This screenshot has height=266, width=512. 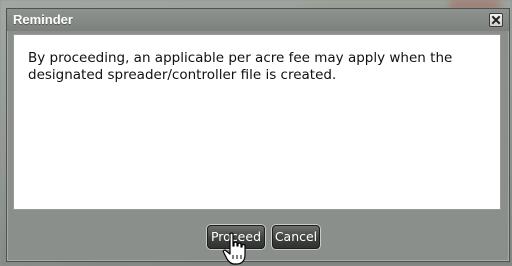 I want to click on close-icon, so click(x=496, y=20).